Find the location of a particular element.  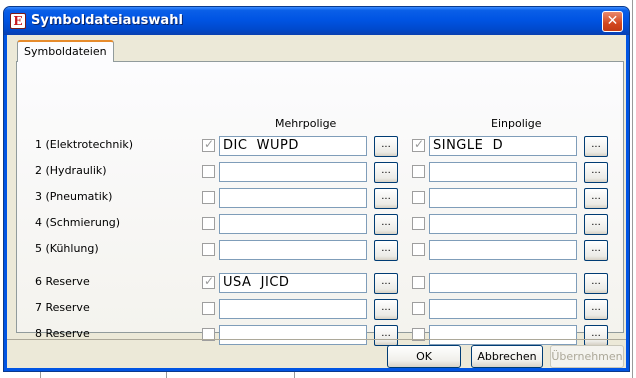

row-label: 4 (Schmierung) is located at coordinates (78, 222).